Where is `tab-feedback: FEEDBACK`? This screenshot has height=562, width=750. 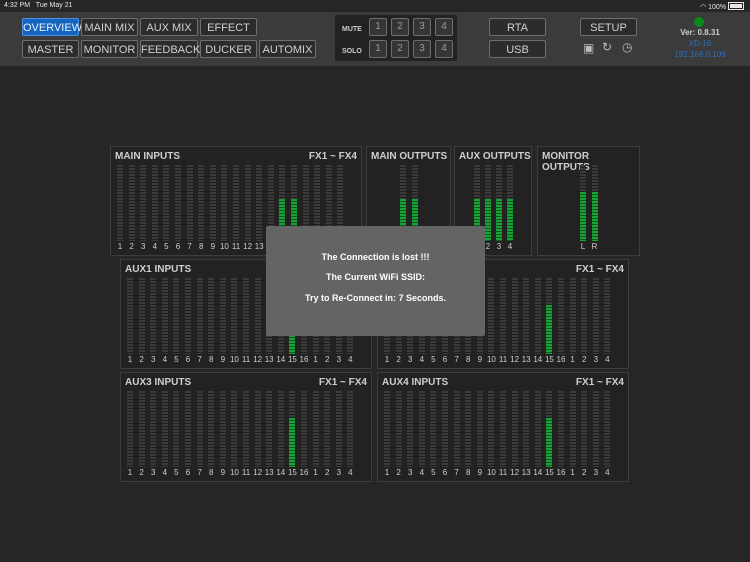
tab-feedback: FEEDBACK is located at coordinates (170, 49).